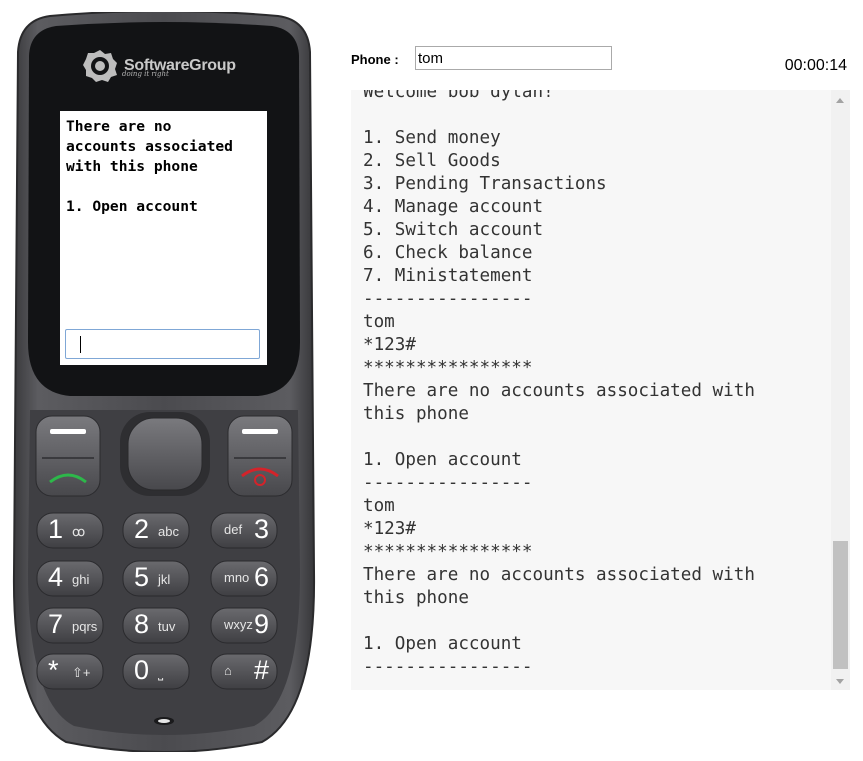  I want to click on key-letters: tuv, so click(167, 626).